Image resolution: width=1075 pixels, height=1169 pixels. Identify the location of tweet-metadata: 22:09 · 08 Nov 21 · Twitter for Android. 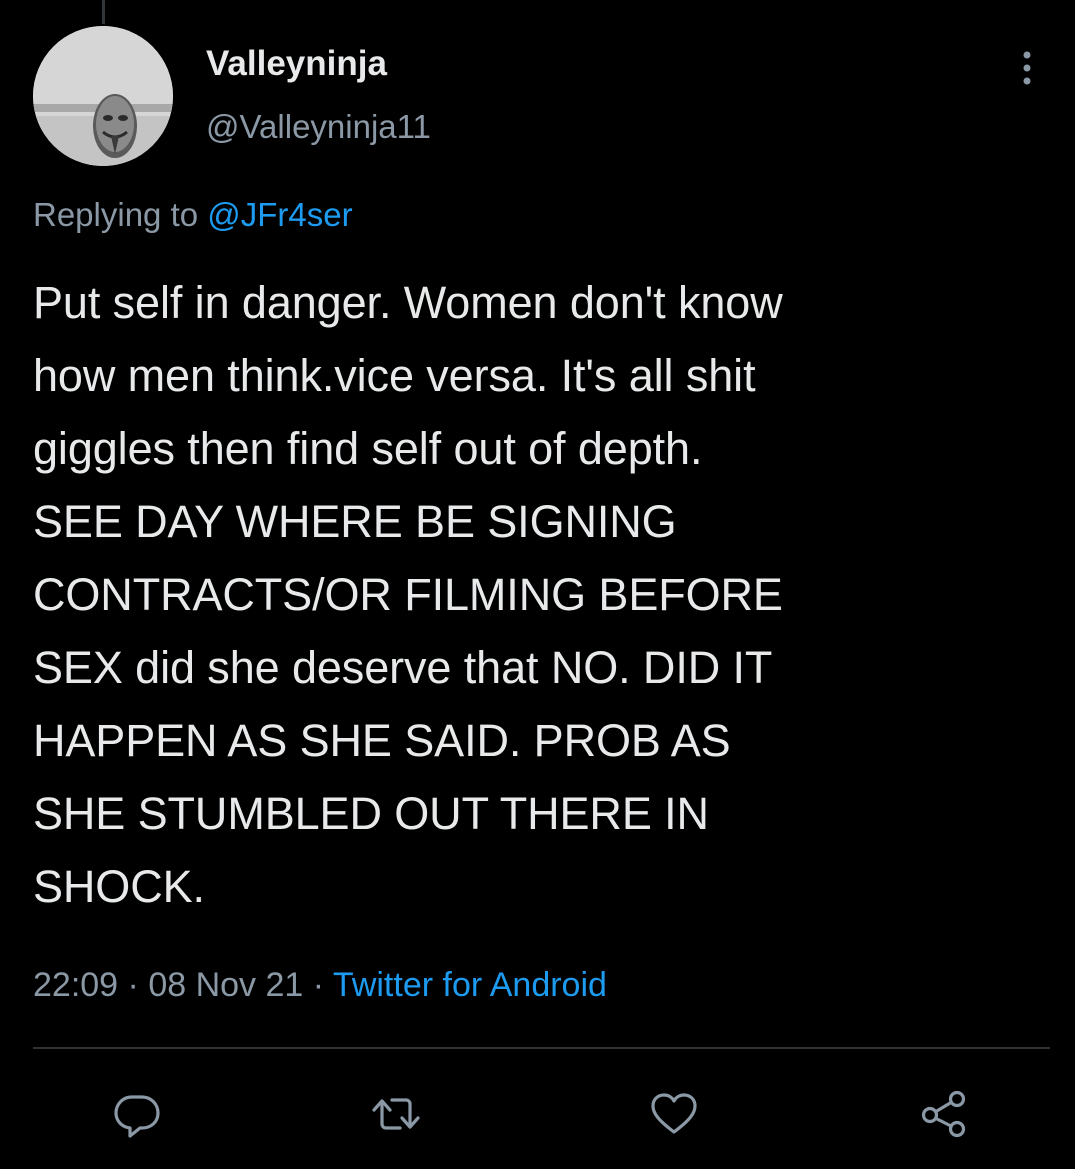
(320, 985).